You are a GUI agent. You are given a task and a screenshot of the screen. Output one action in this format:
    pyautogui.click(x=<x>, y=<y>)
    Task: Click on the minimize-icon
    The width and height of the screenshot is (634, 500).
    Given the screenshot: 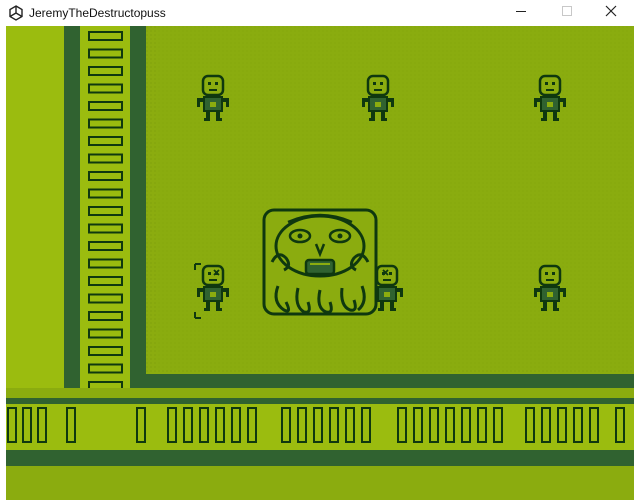 What is the action you would take?
    pyautogui.click(x=521, y=13)
    